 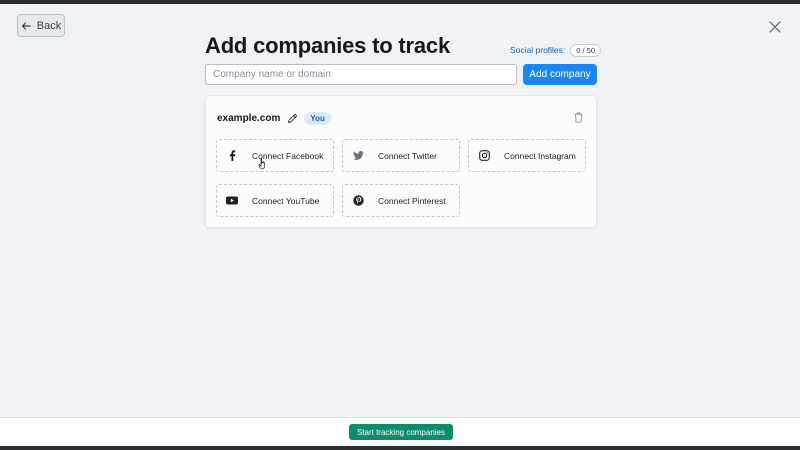 What do you see at coordinates (358, 156) in the screenshot?
I see `twitter-icon` at bounding box center [358, 156].